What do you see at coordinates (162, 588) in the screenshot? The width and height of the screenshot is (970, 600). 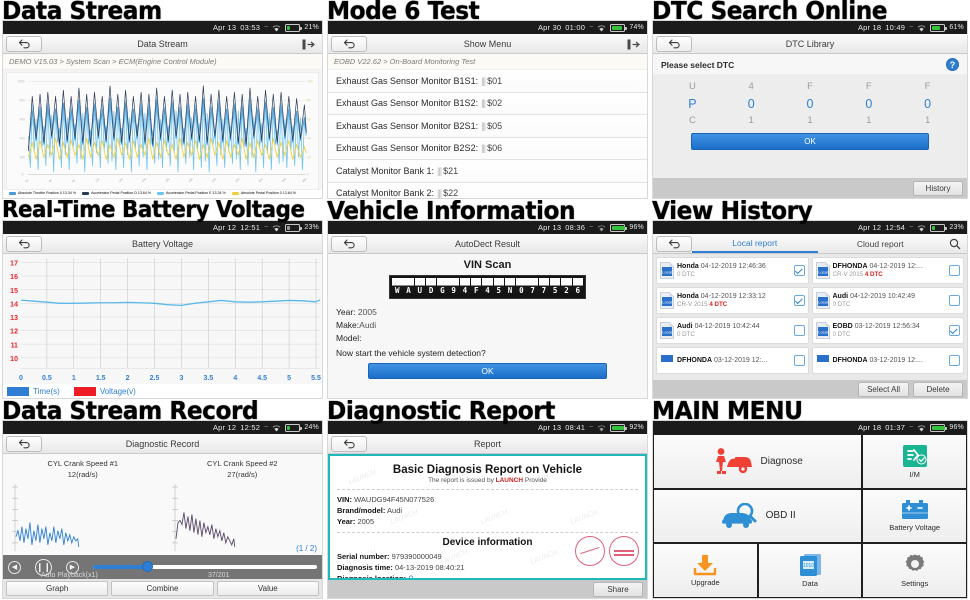 I see `tab-combine: Combine` at bounding box center [162, 588].